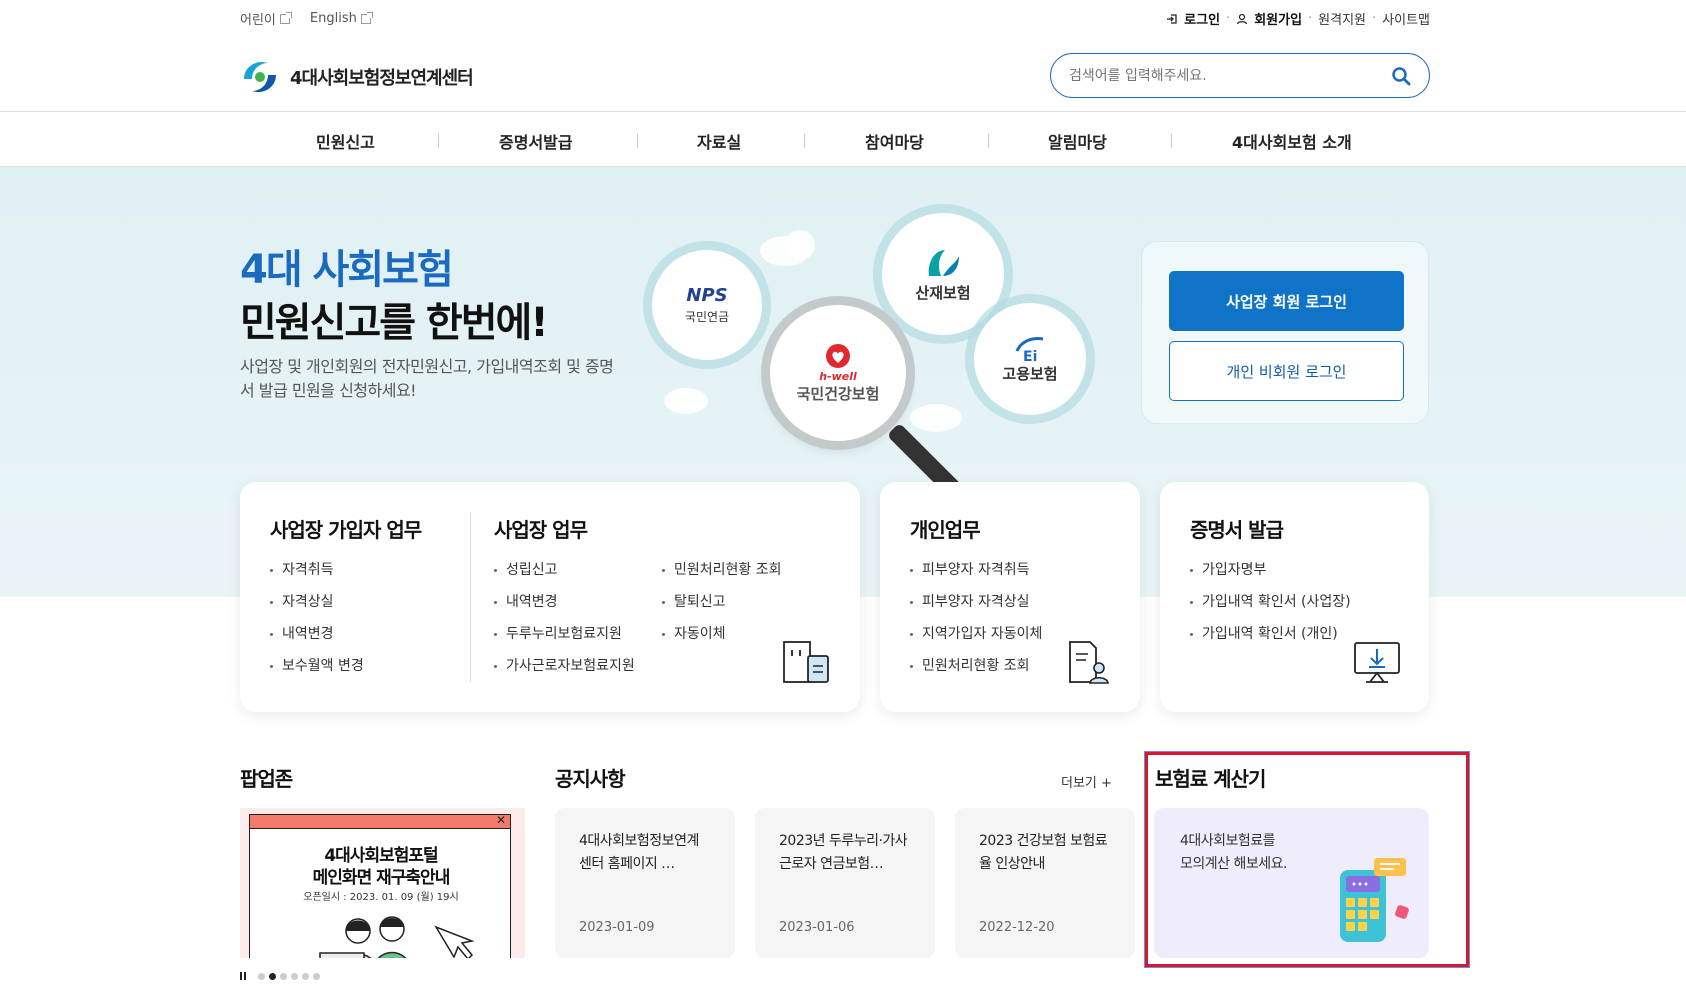 The height and width of the screenshot is (988, 1686). Describe the element at coordinates (707, 317) in the screenshot. I see `nps-label: 국민연금` at that location.